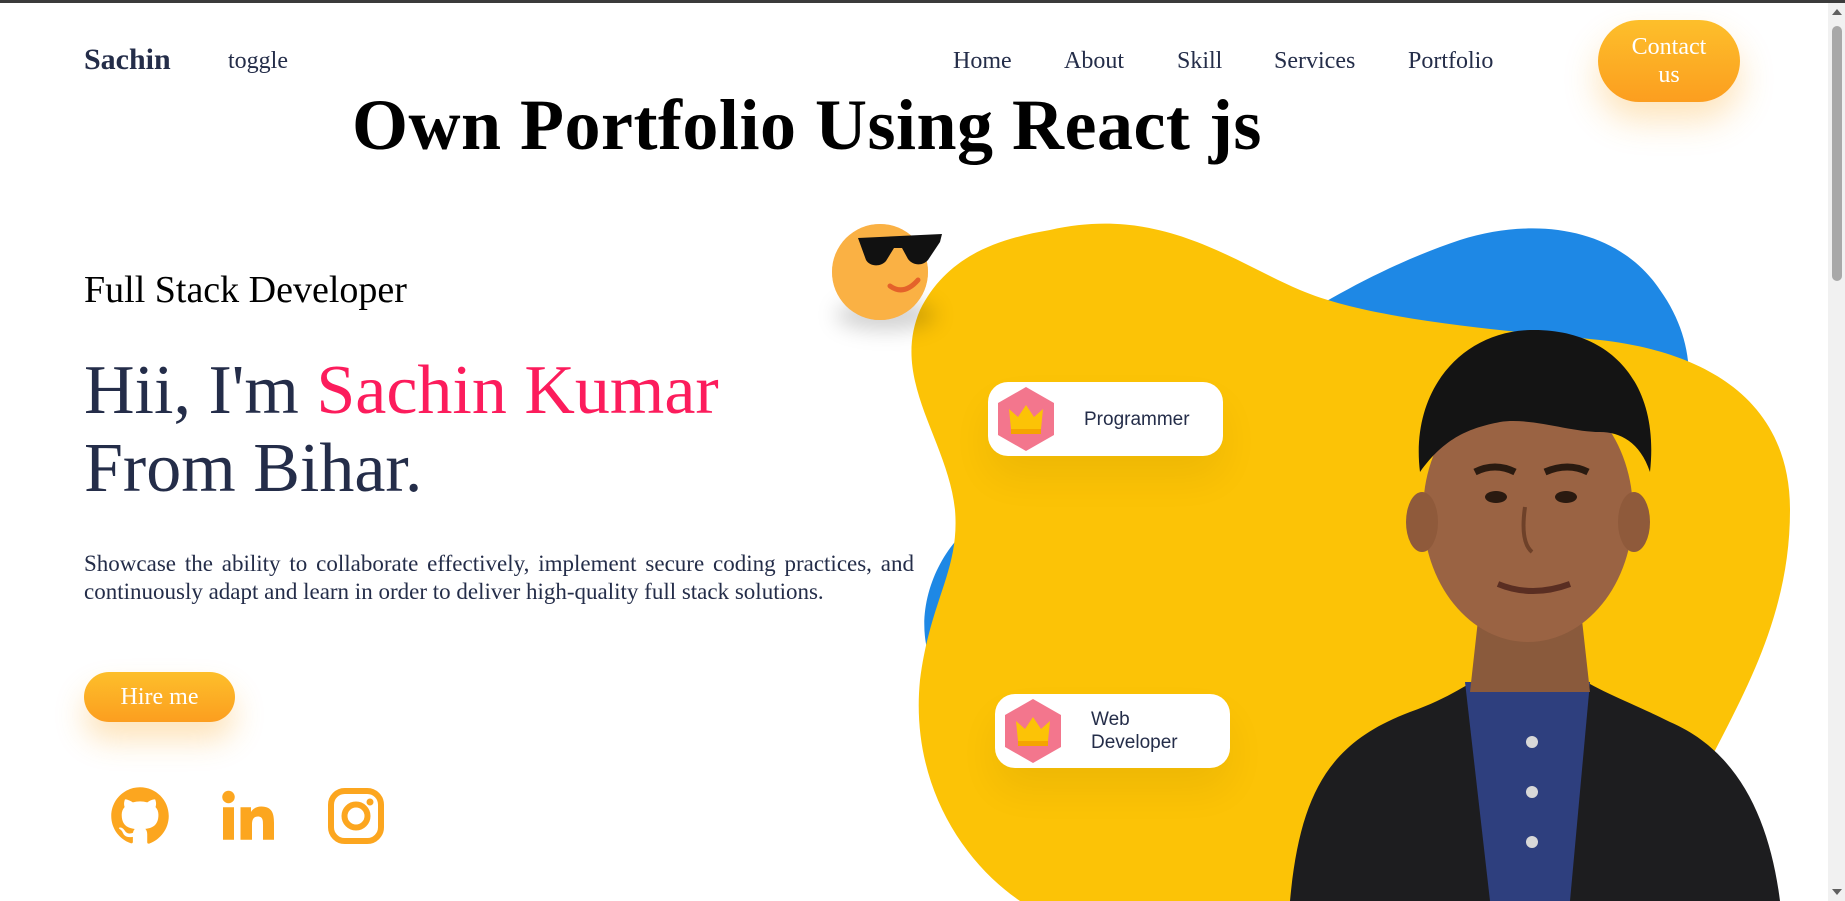 The height and width of the screenshot is (901, 1845). Describe the element at coordinates (258, 61) in the screenshot. I see `theme-toggle: toggle` at that location.